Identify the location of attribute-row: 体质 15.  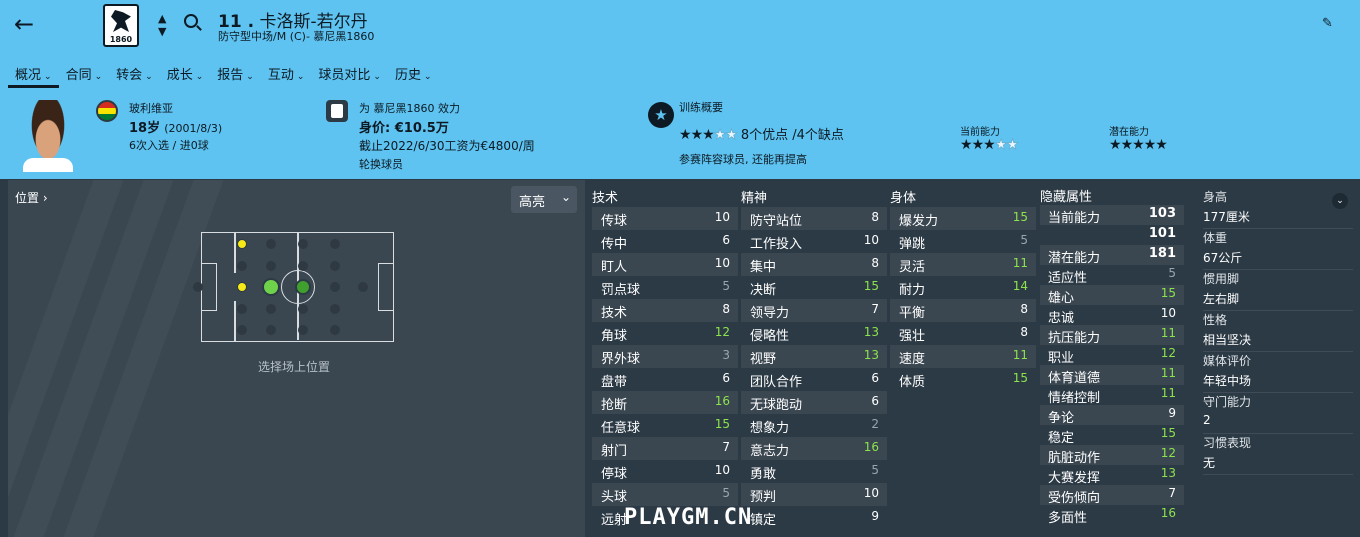
(963, 379).